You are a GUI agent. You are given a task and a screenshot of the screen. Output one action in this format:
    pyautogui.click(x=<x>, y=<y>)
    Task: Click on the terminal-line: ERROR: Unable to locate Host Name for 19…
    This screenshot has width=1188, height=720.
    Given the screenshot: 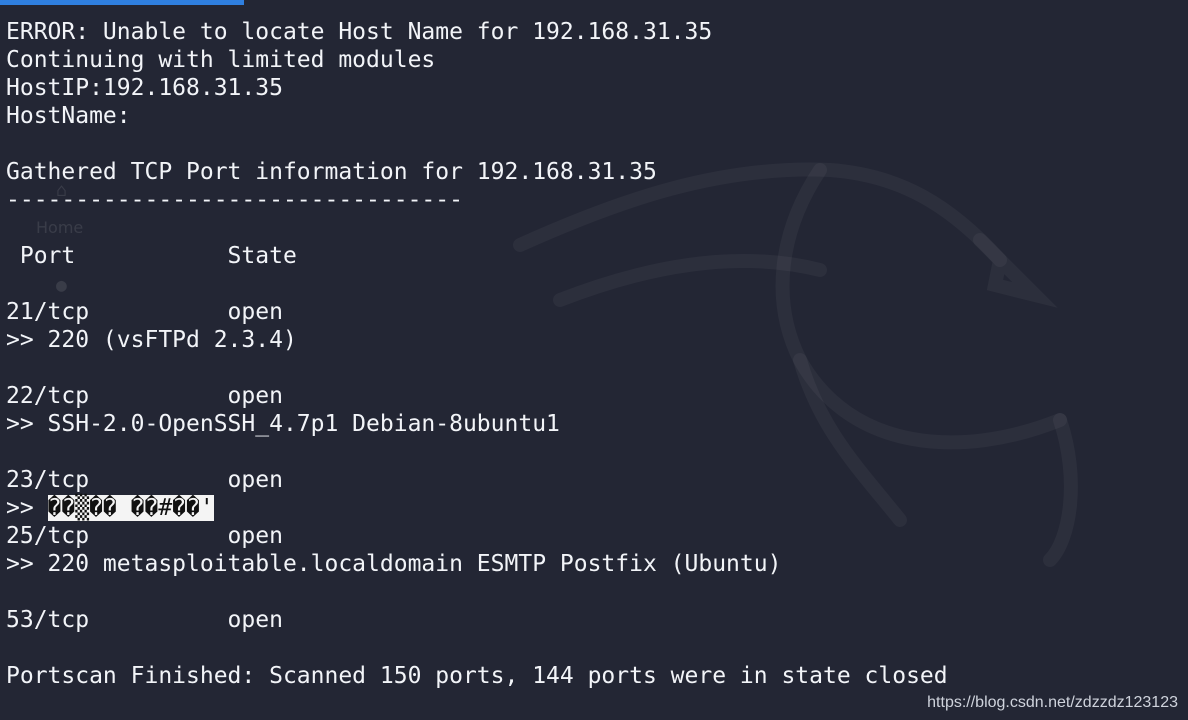 What is the action you would take?
    pyautogui.click(x=359, y=32)
    